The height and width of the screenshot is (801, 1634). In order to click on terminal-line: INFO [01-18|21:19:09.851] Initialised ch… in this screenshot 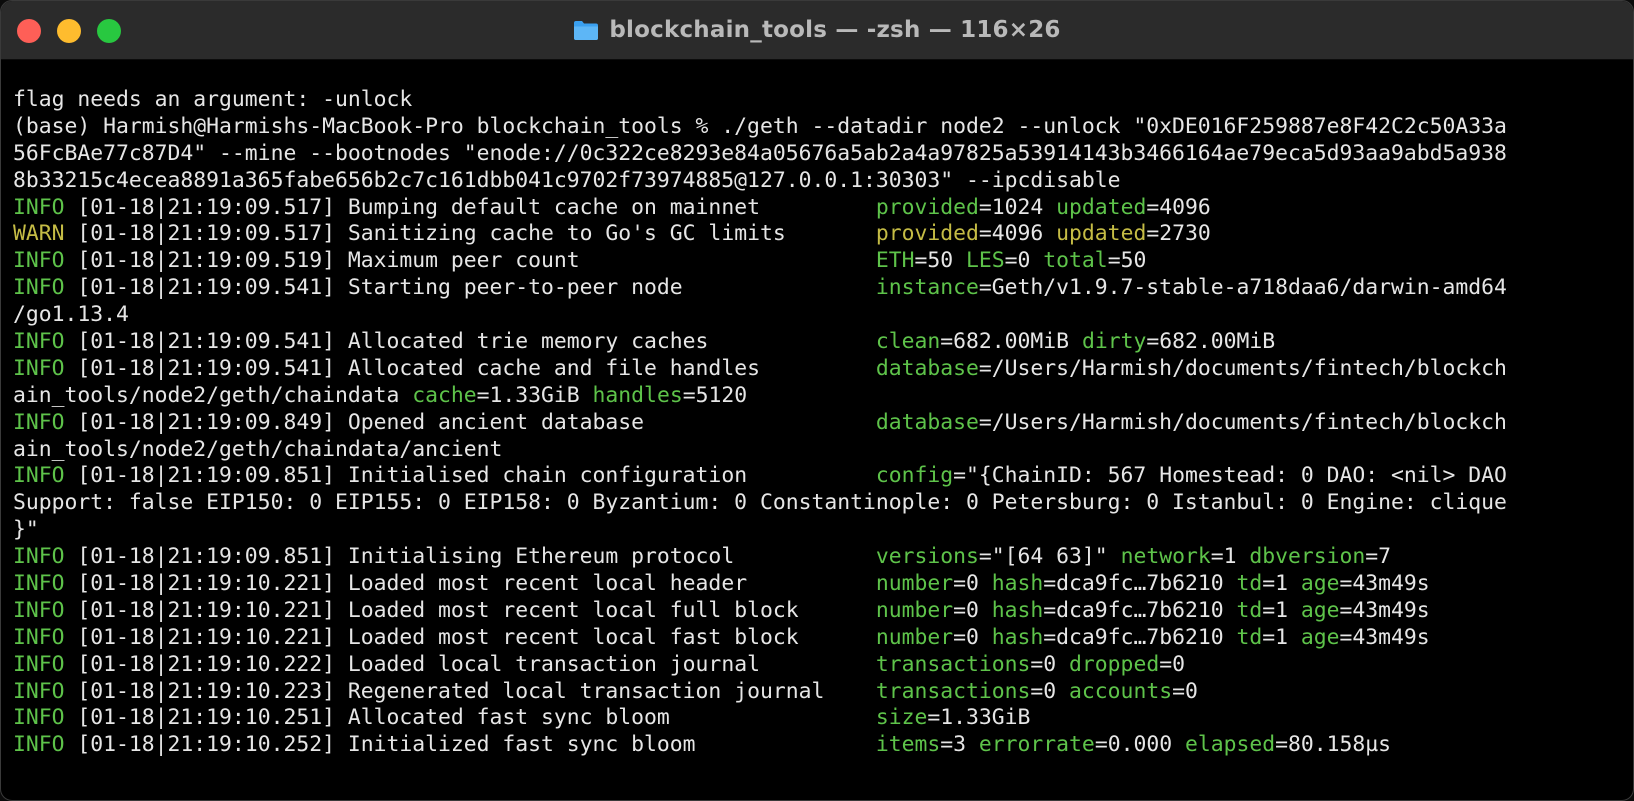, I will do `click(823, 476)`.